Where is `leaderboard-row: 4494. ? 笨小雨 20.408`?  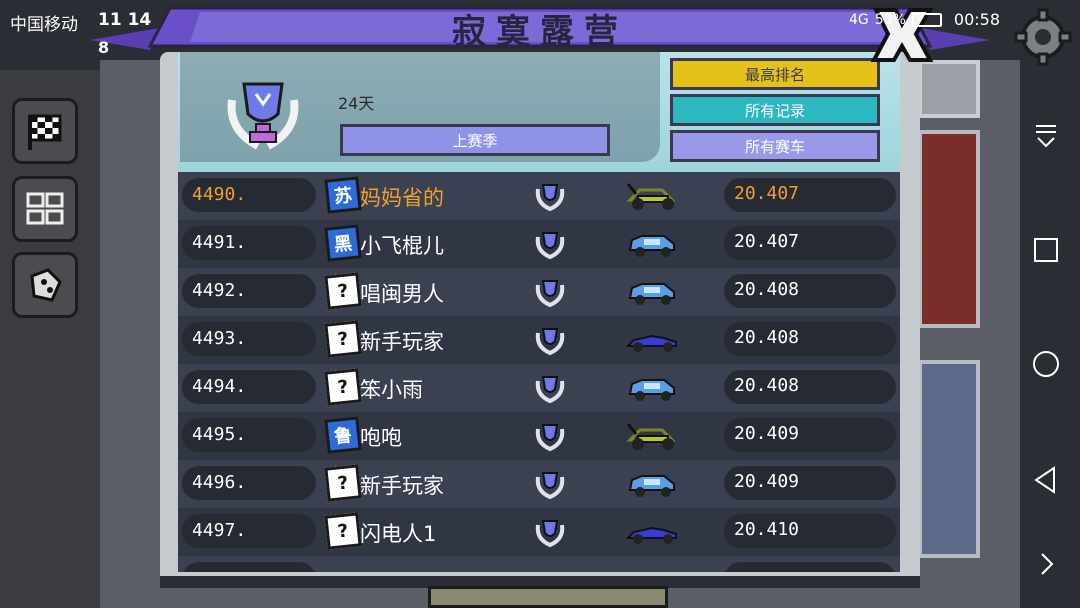 leaderboard-row: 4494. ? 笨小雨 20.408 is located at coordinates (539, 388).